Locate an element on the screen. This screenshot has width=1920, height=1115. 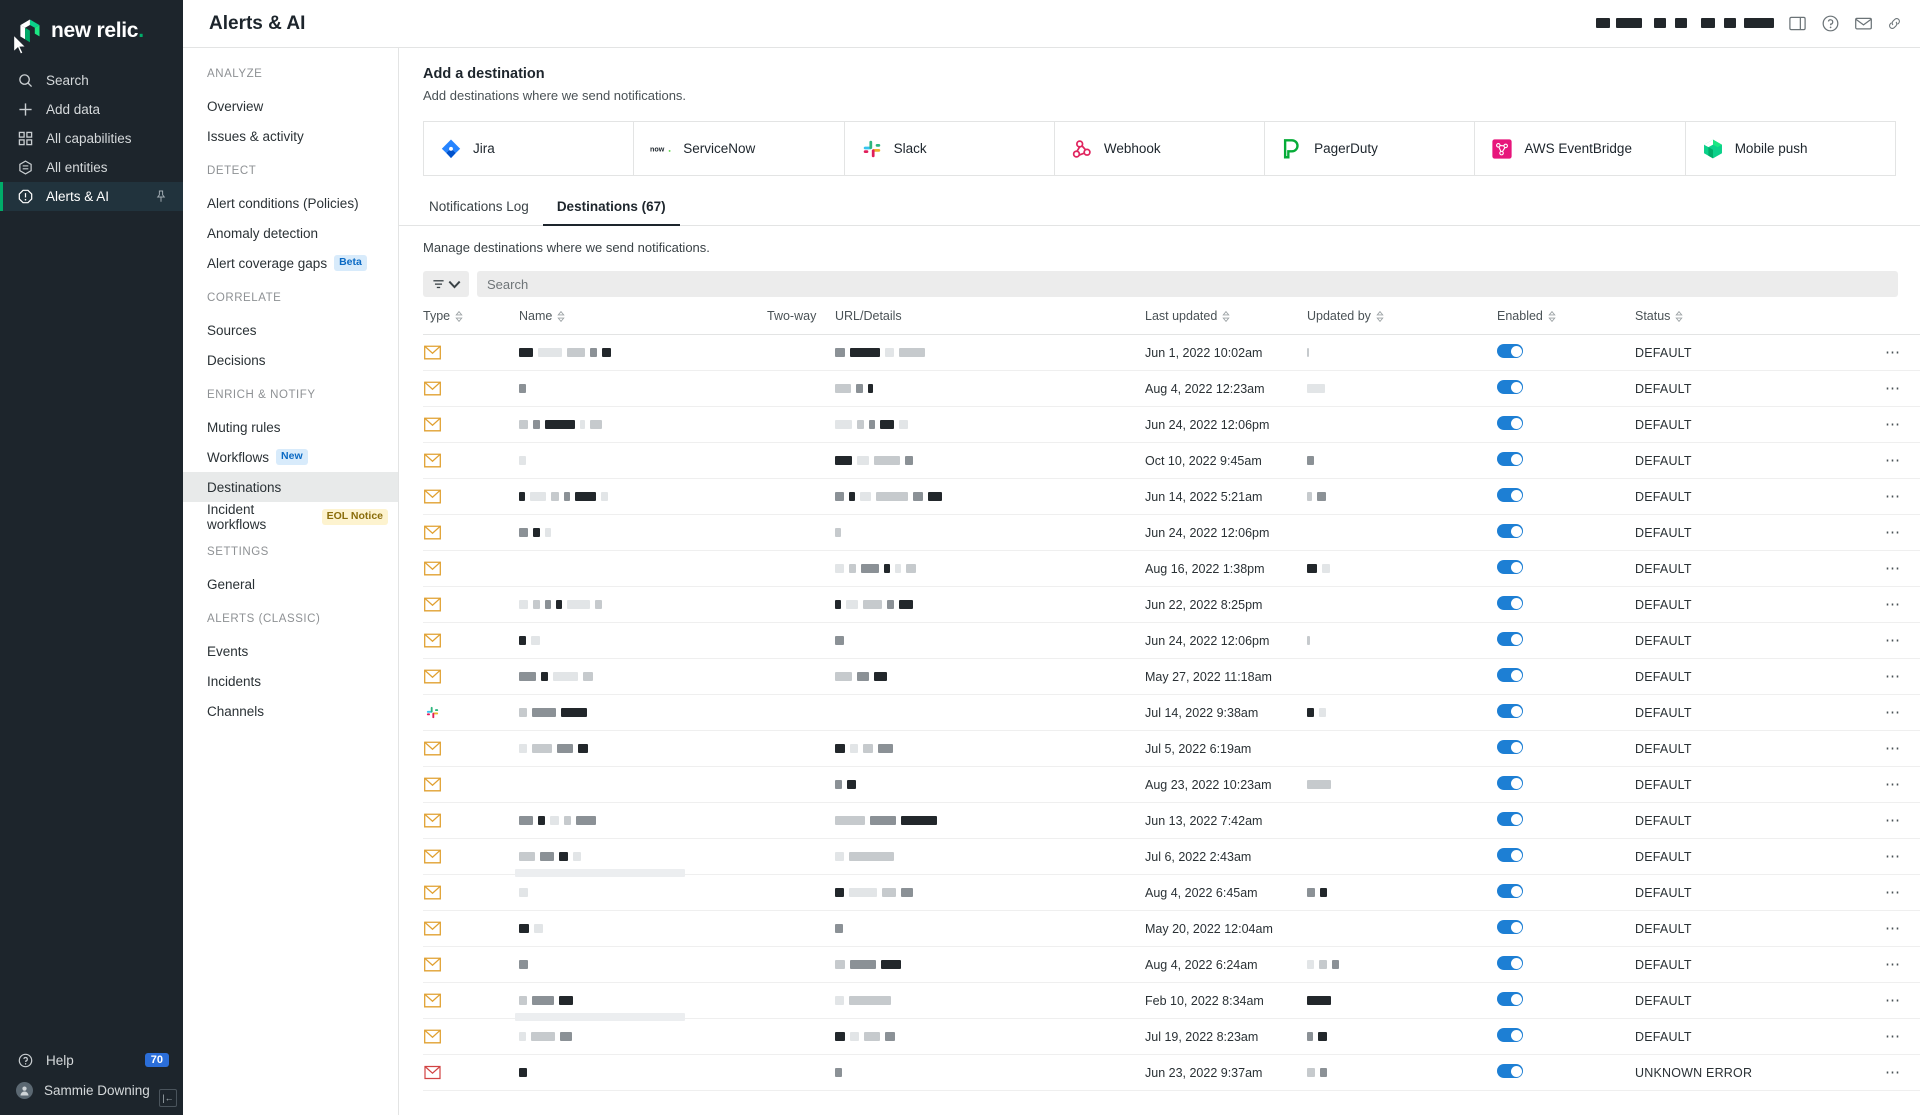
column-header-last-updated: Last updated is located at coordinates (1226, 322).